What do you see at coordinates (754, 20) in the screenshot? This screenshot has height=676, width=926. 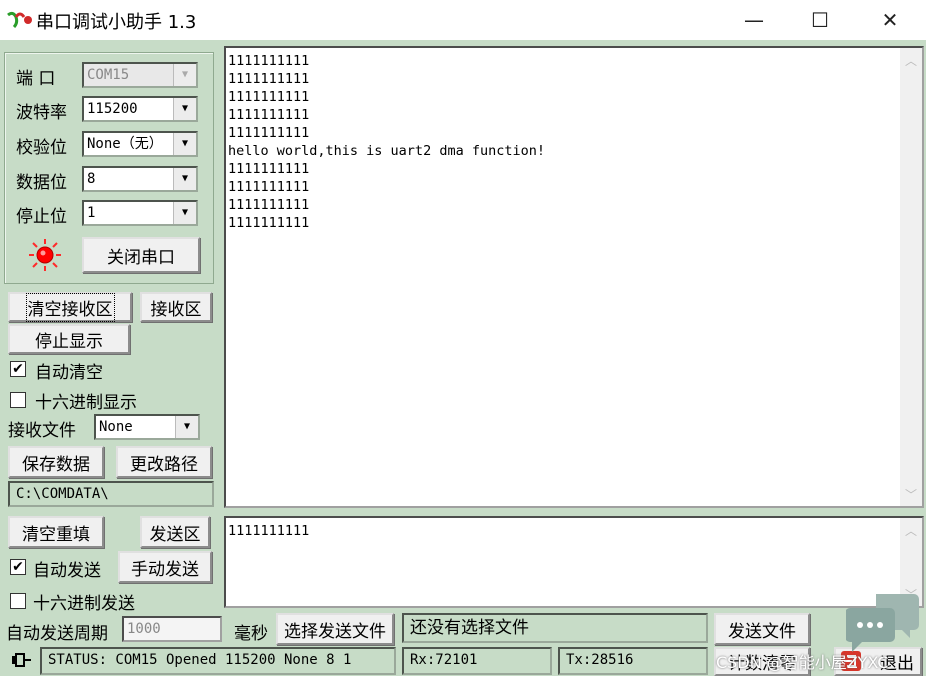 I see `minimize-button: —` at bounding box center [754, 20].